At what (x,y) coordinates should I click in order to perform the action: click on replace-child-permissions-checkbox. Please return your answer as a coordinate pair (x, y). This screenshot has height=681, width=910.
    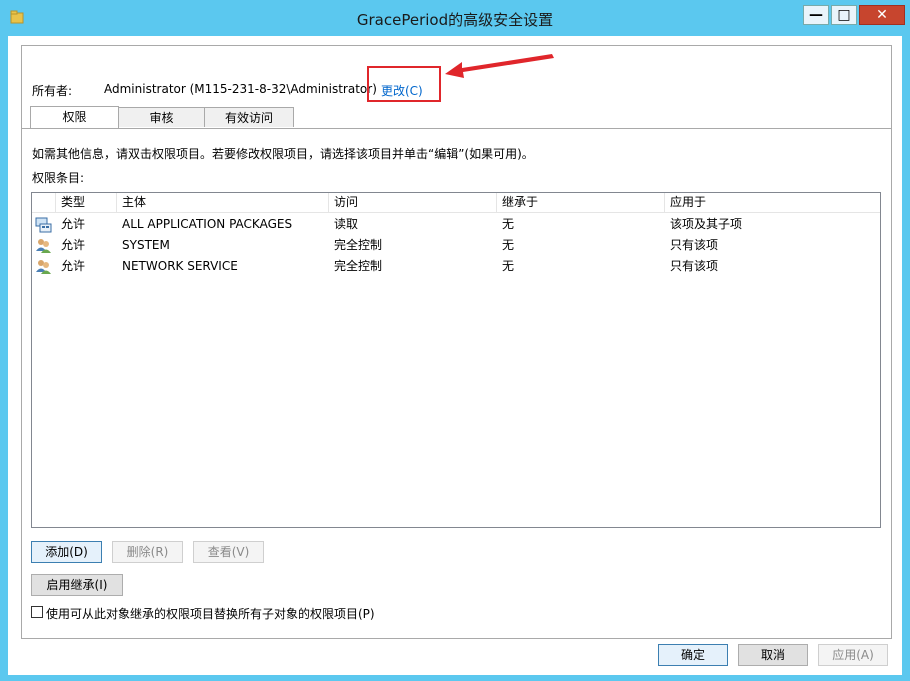
    Looking at the image, I should click on (37, 612).